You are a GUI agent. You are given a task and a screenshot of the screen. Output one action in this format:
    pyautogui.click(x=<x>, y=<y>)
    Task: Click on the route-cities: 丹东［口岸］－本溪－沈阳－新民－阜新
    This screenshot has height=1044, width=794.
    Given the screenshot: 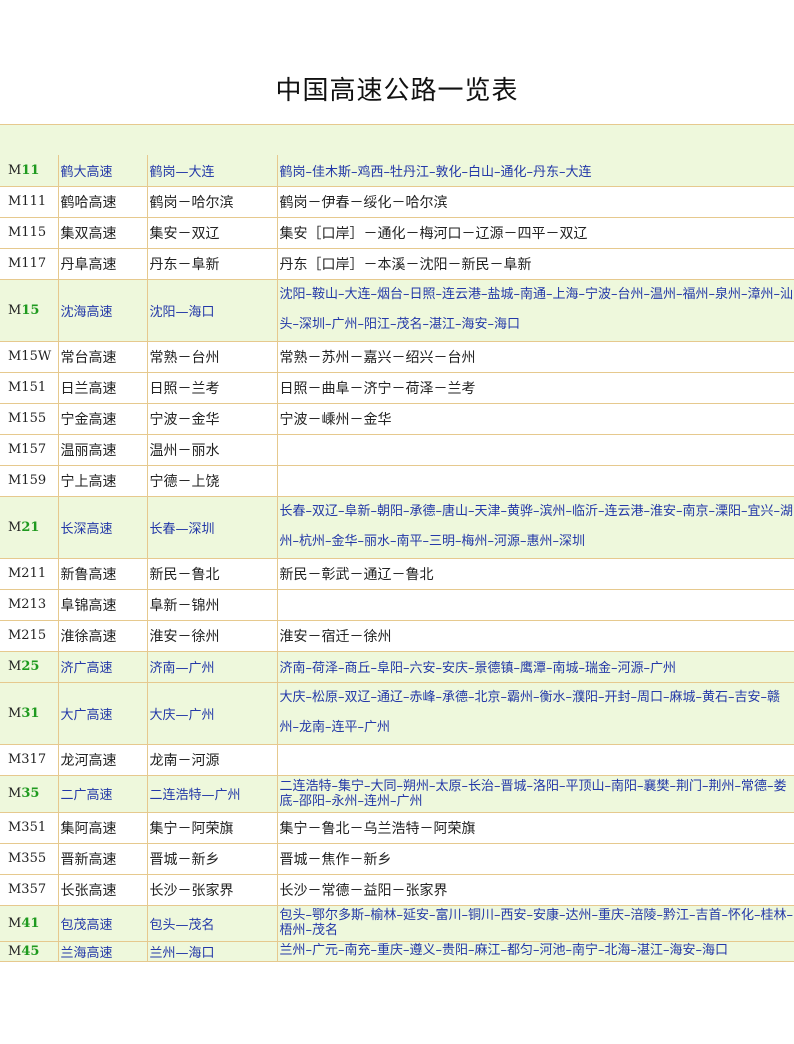 What is the action you would take?
    pyautogui.click(x=535, y=264)
    